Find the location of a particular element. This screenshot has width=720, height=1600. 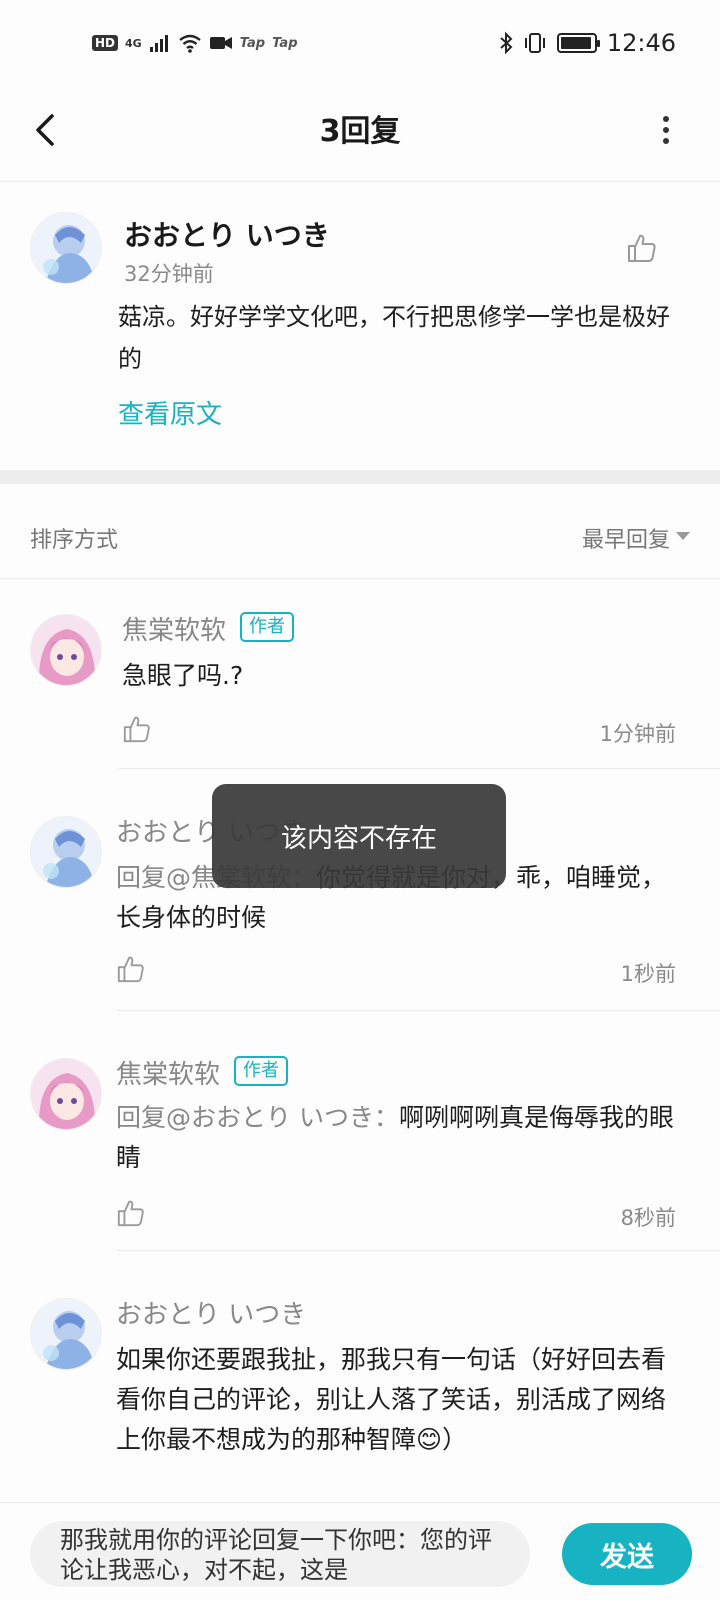

top-nav: 3回复 is located at coordinates (360, 135).